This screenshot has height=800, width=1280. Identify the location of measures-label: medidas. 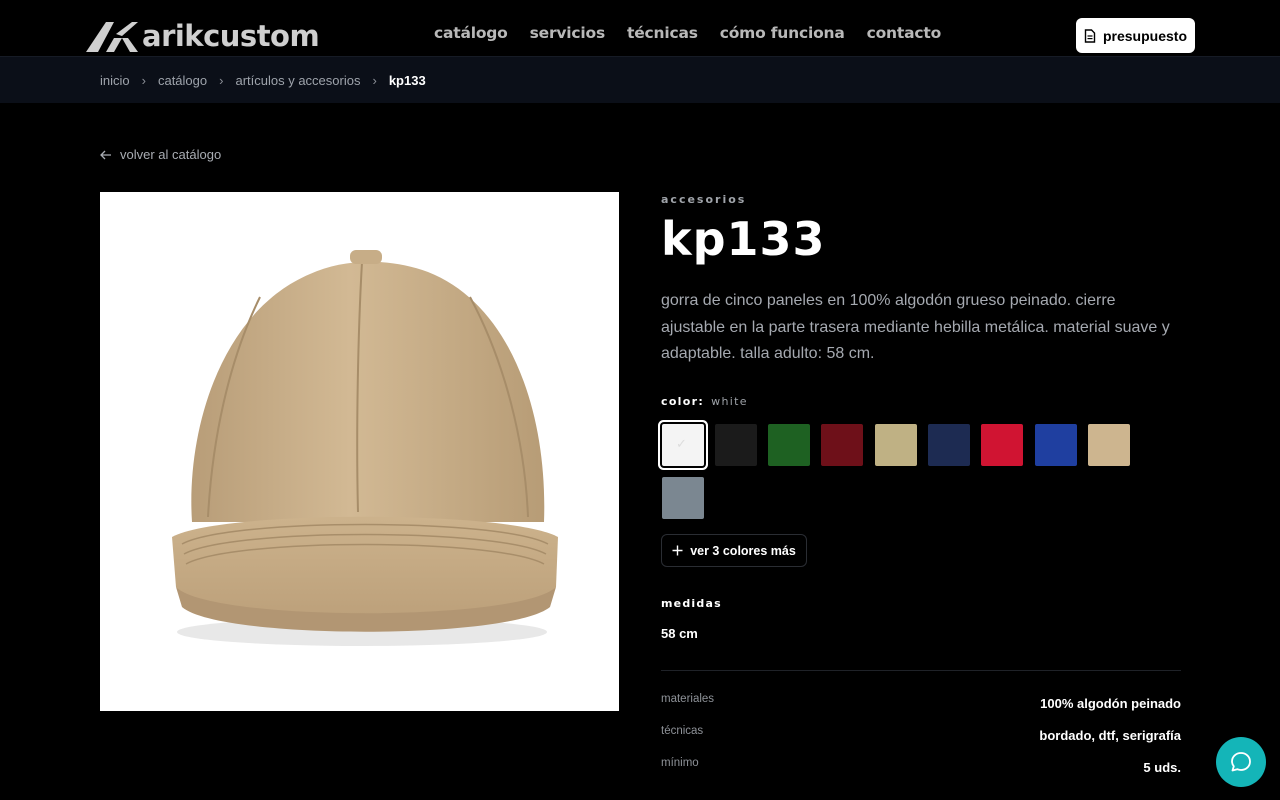
(691, 603).